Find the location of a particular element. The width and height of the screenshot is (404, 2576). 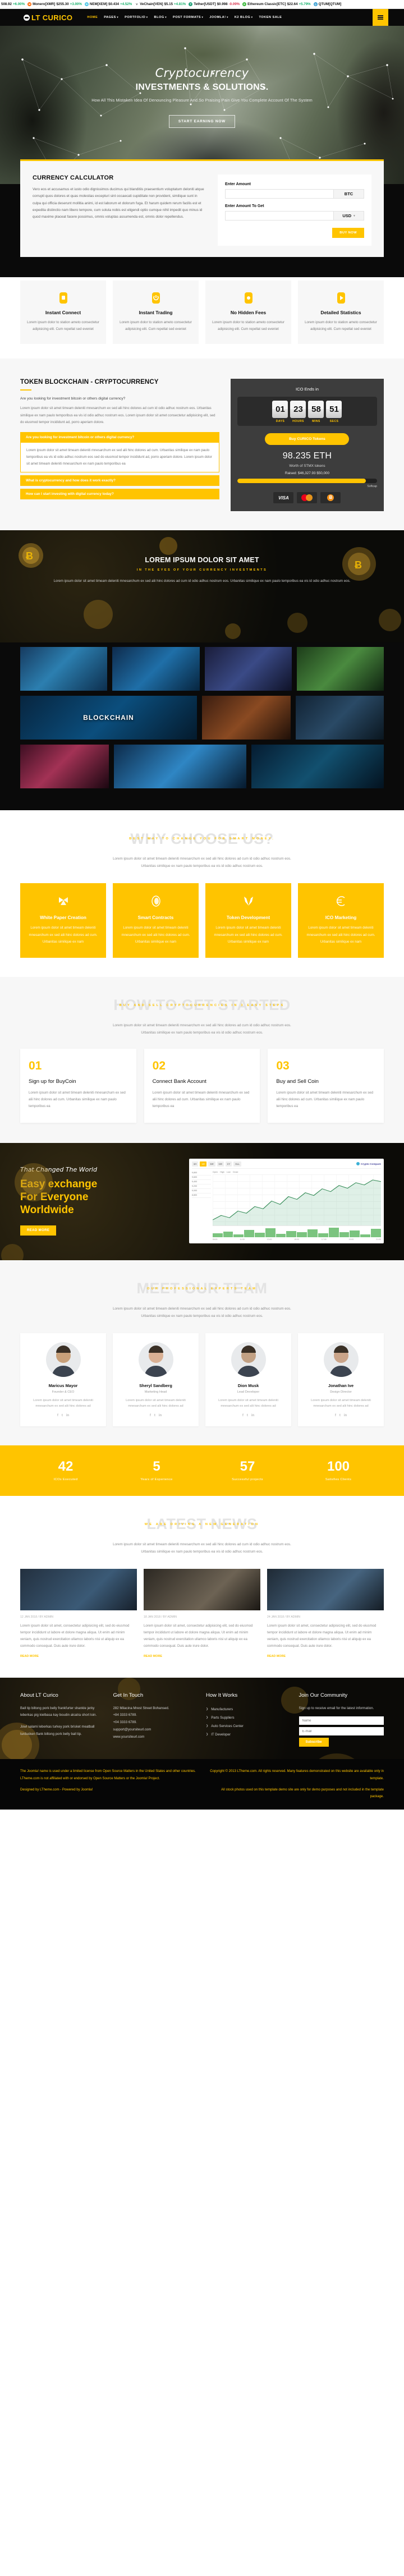

nav-item-portfolio: PORTFOLIO ▾ is located at coordinates (136, 17).